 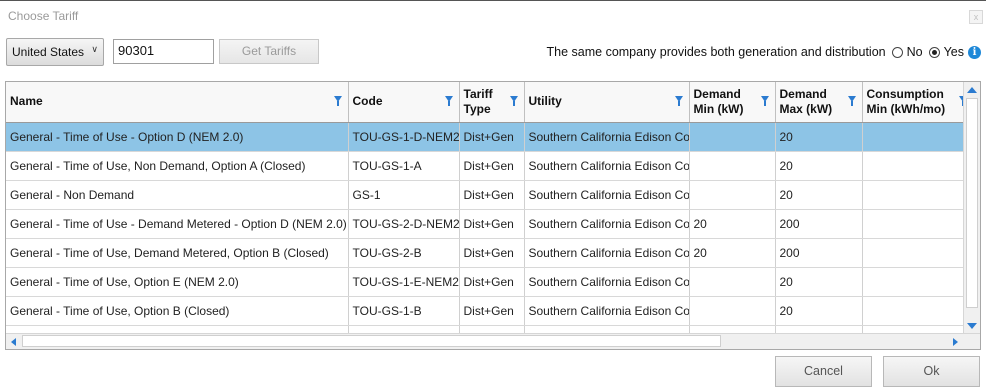 I want to click on table-cell-code: TOU-GS-2-D-NEM2, so click(x=404, y=224).